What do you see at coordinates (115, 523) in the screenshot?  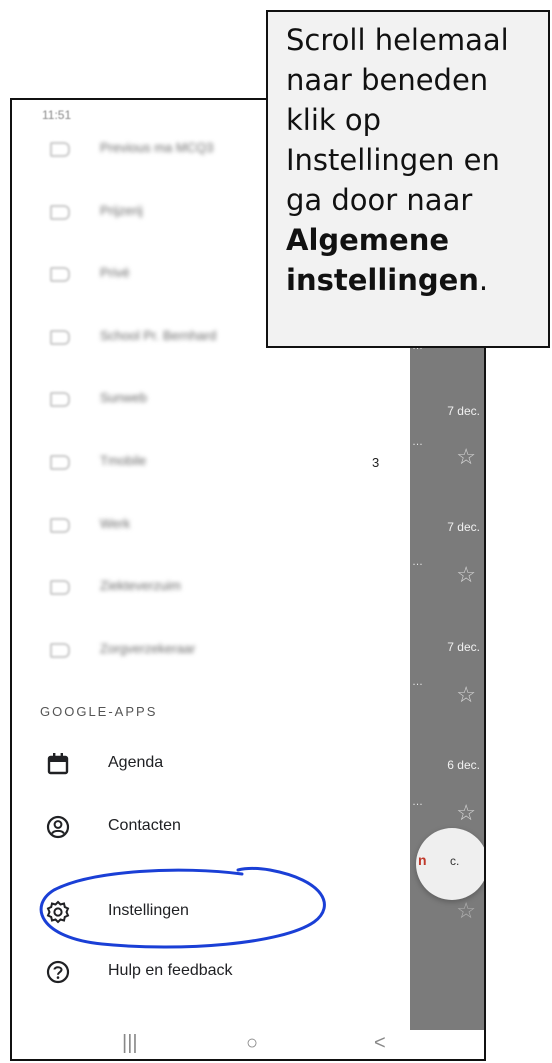 I see `label-name: Werk` at bounding box center [115, 523].